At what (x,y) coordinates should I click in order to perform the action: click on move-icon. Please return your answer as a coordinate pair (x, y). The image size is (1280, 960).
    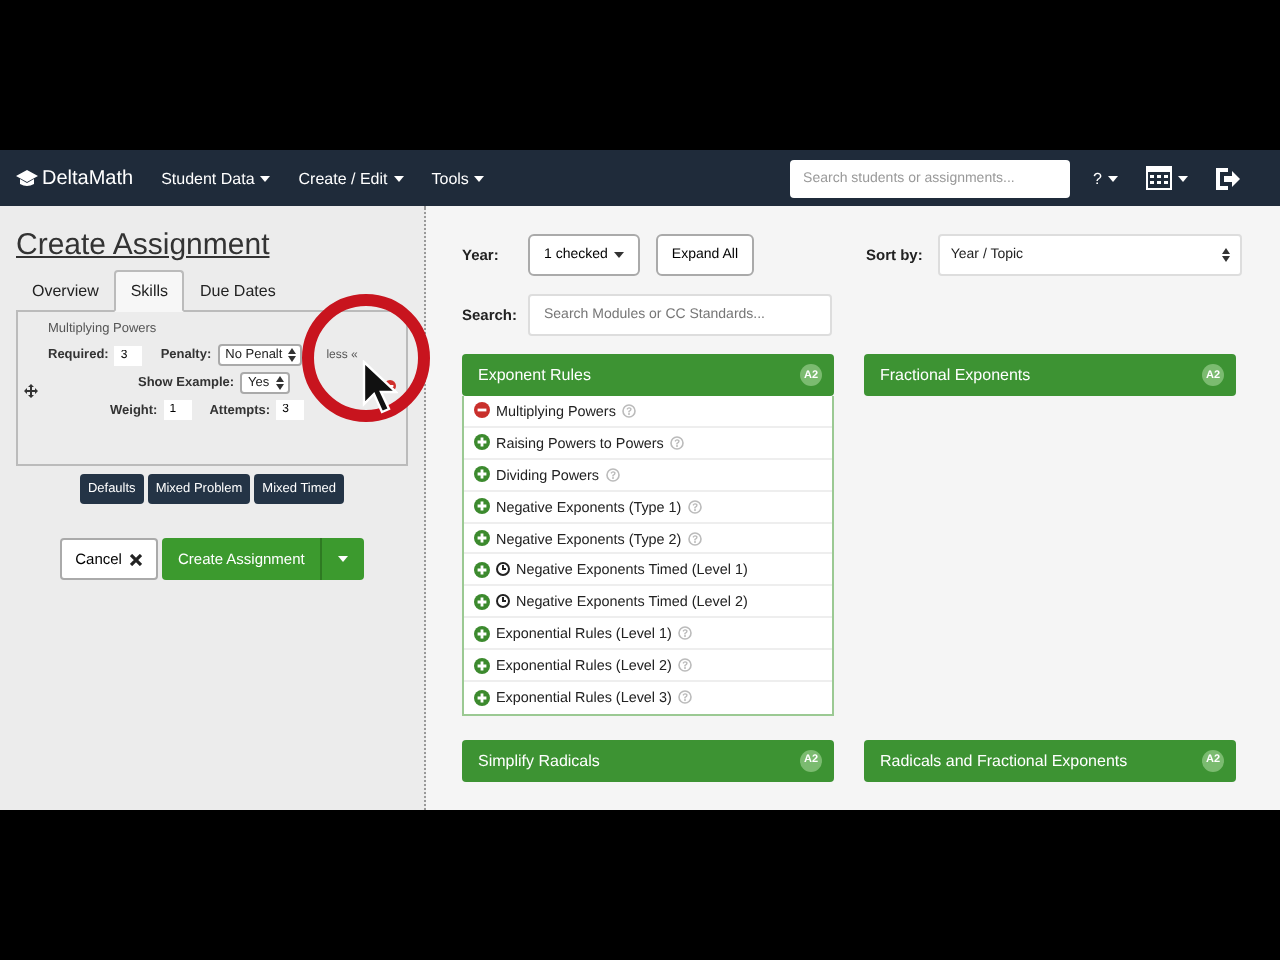
    Looking at the image, I should click on (31, 391).